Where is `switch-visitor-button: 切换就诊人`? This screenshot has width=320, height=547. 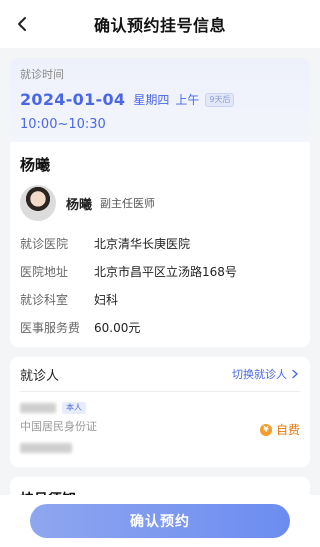 switch-visitor-button: 切换就诊人 is located at coordinates (266, 374).